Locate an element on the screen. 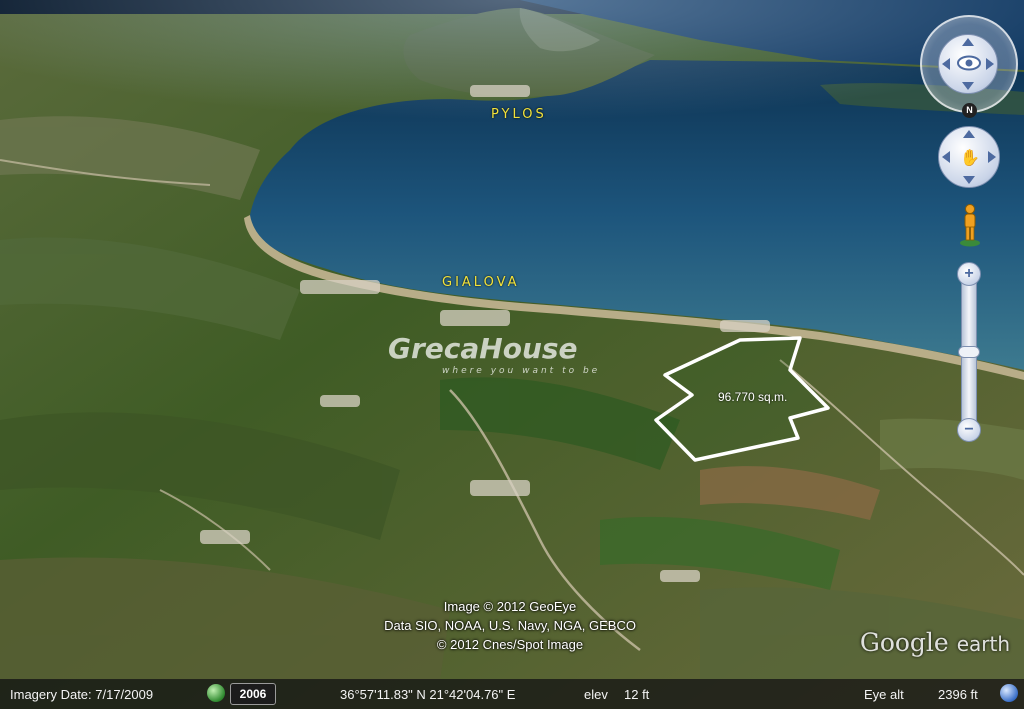 The width and height of the screenshot is (1024, 709). historical-imagery-clock-icon is located at coordinates (216, 693).